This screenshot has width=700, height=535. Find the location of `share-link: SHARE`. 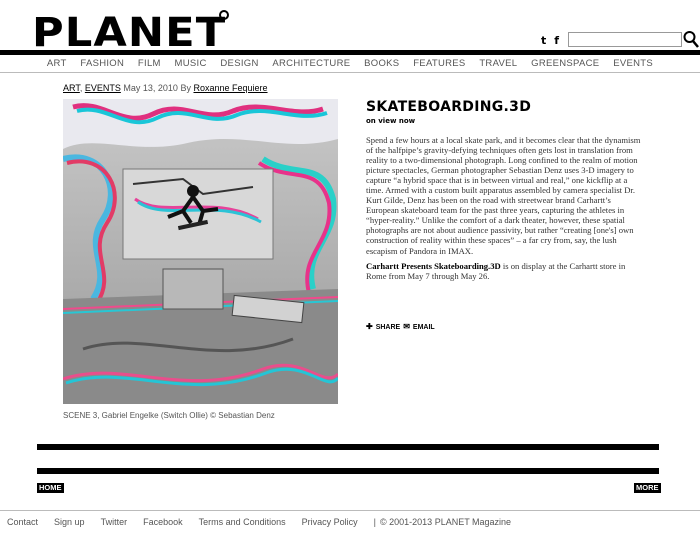

share-link: SHARE is located at coordinates (388, 327).